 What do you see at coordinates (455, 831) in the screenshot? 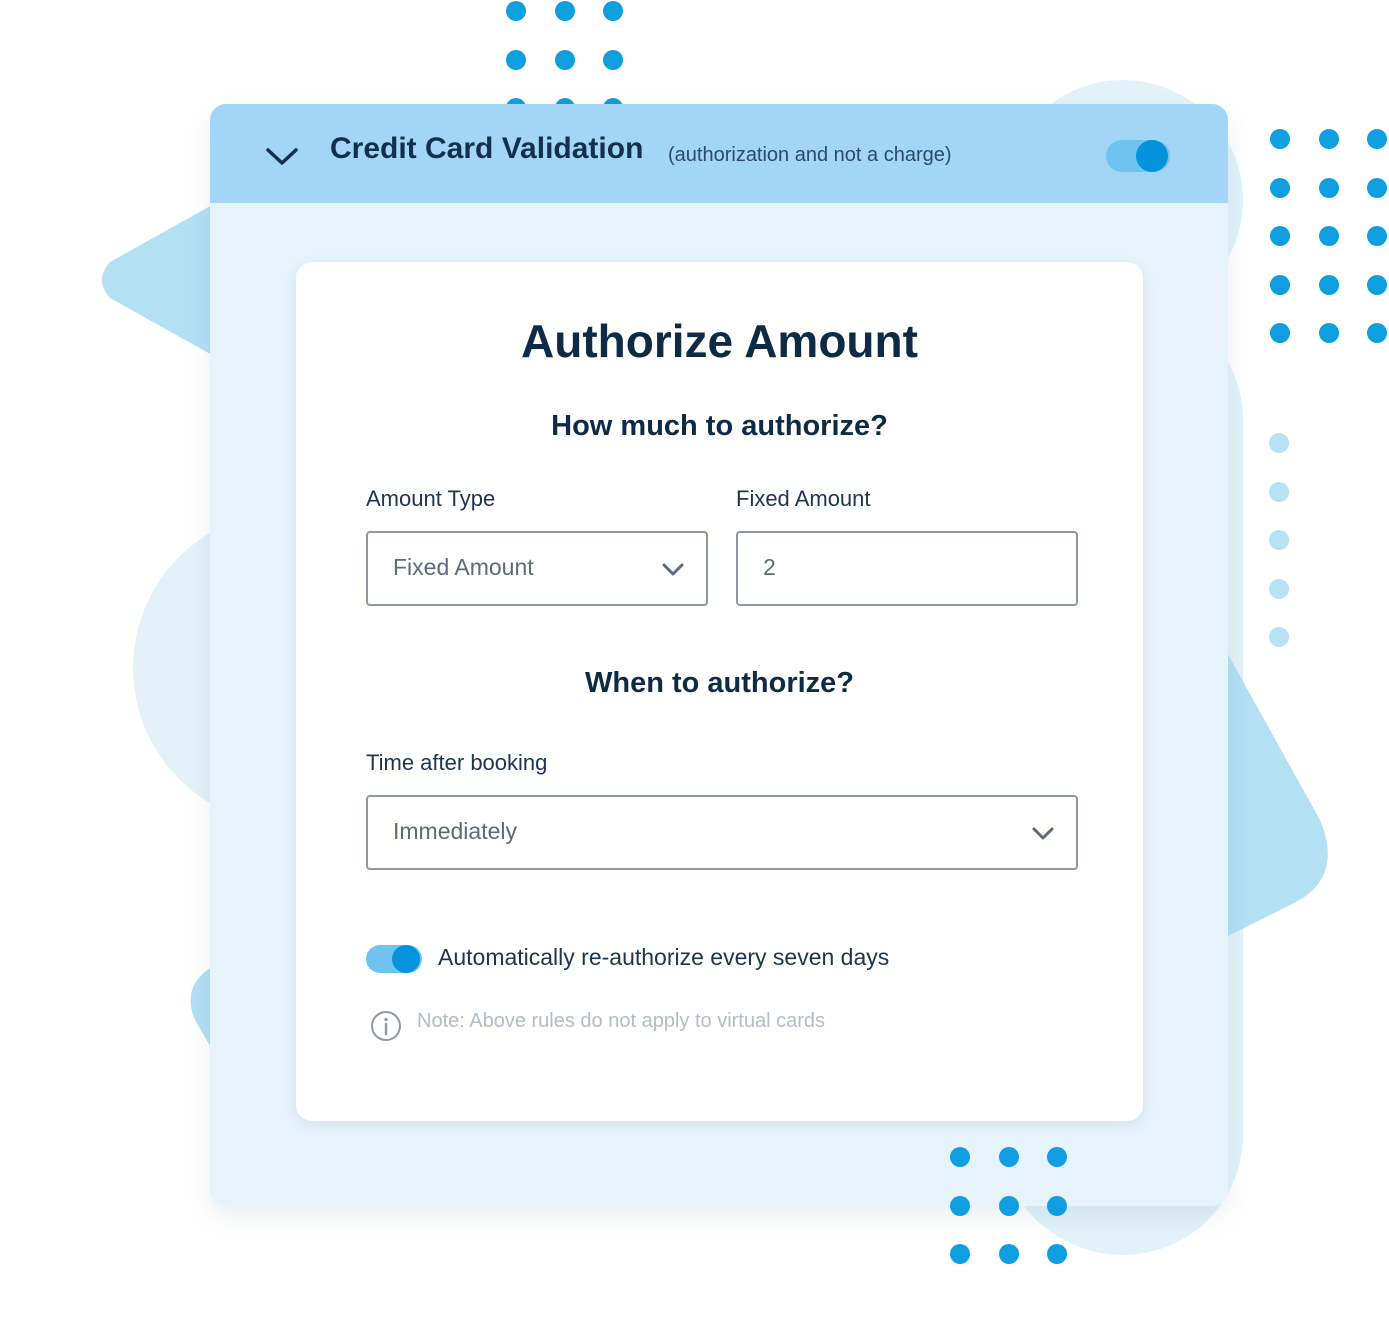
I see `time-after-booking-value: Immediately` at bounding box center [455, 831].